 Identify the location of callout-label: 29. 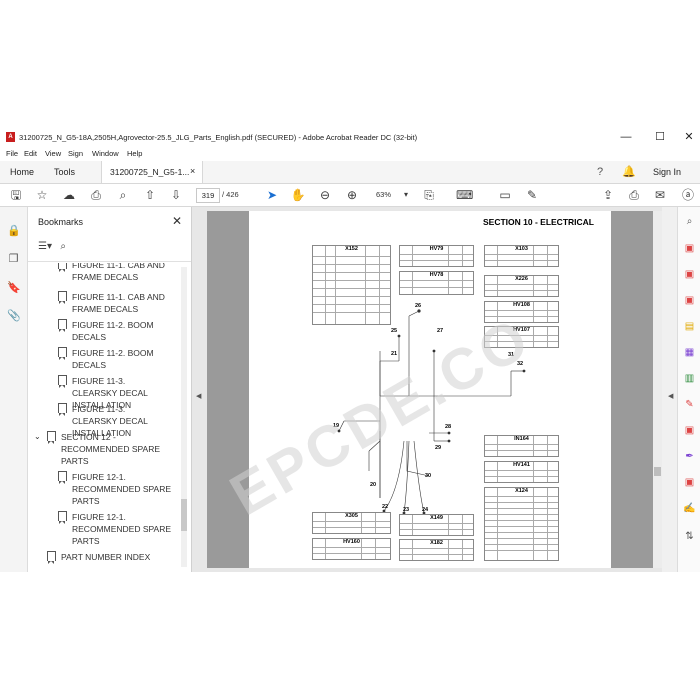
(438, 448).